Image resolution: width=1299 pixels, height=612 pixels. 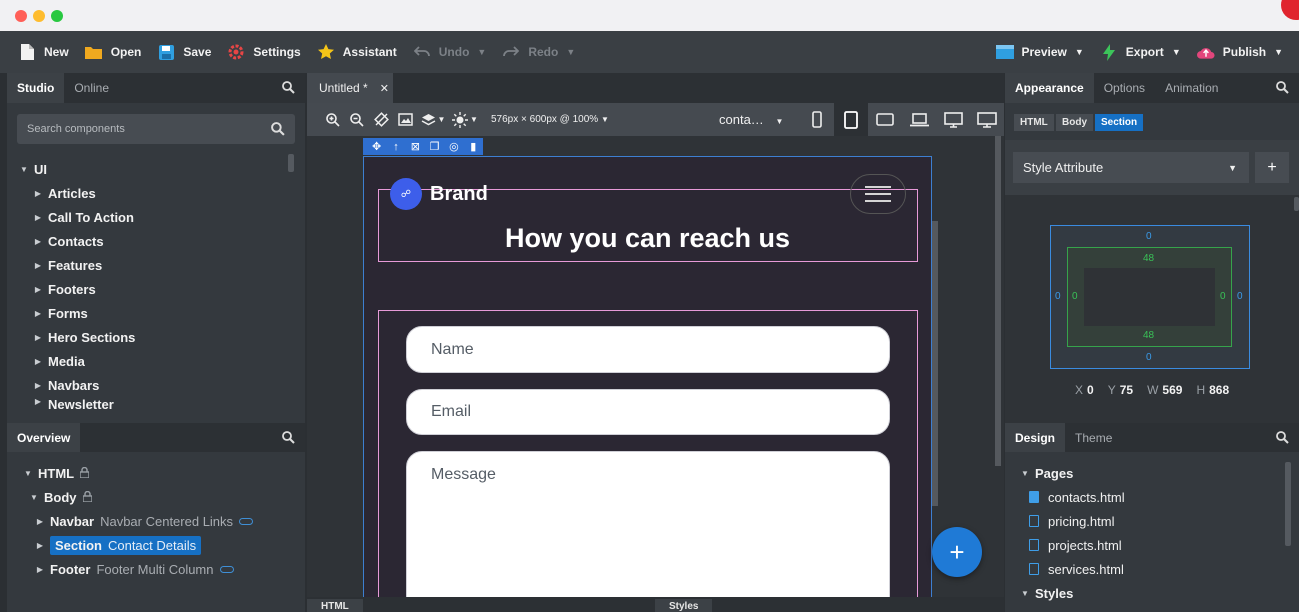 I want to click on add-component-button: +, so click(x=957, y=552).